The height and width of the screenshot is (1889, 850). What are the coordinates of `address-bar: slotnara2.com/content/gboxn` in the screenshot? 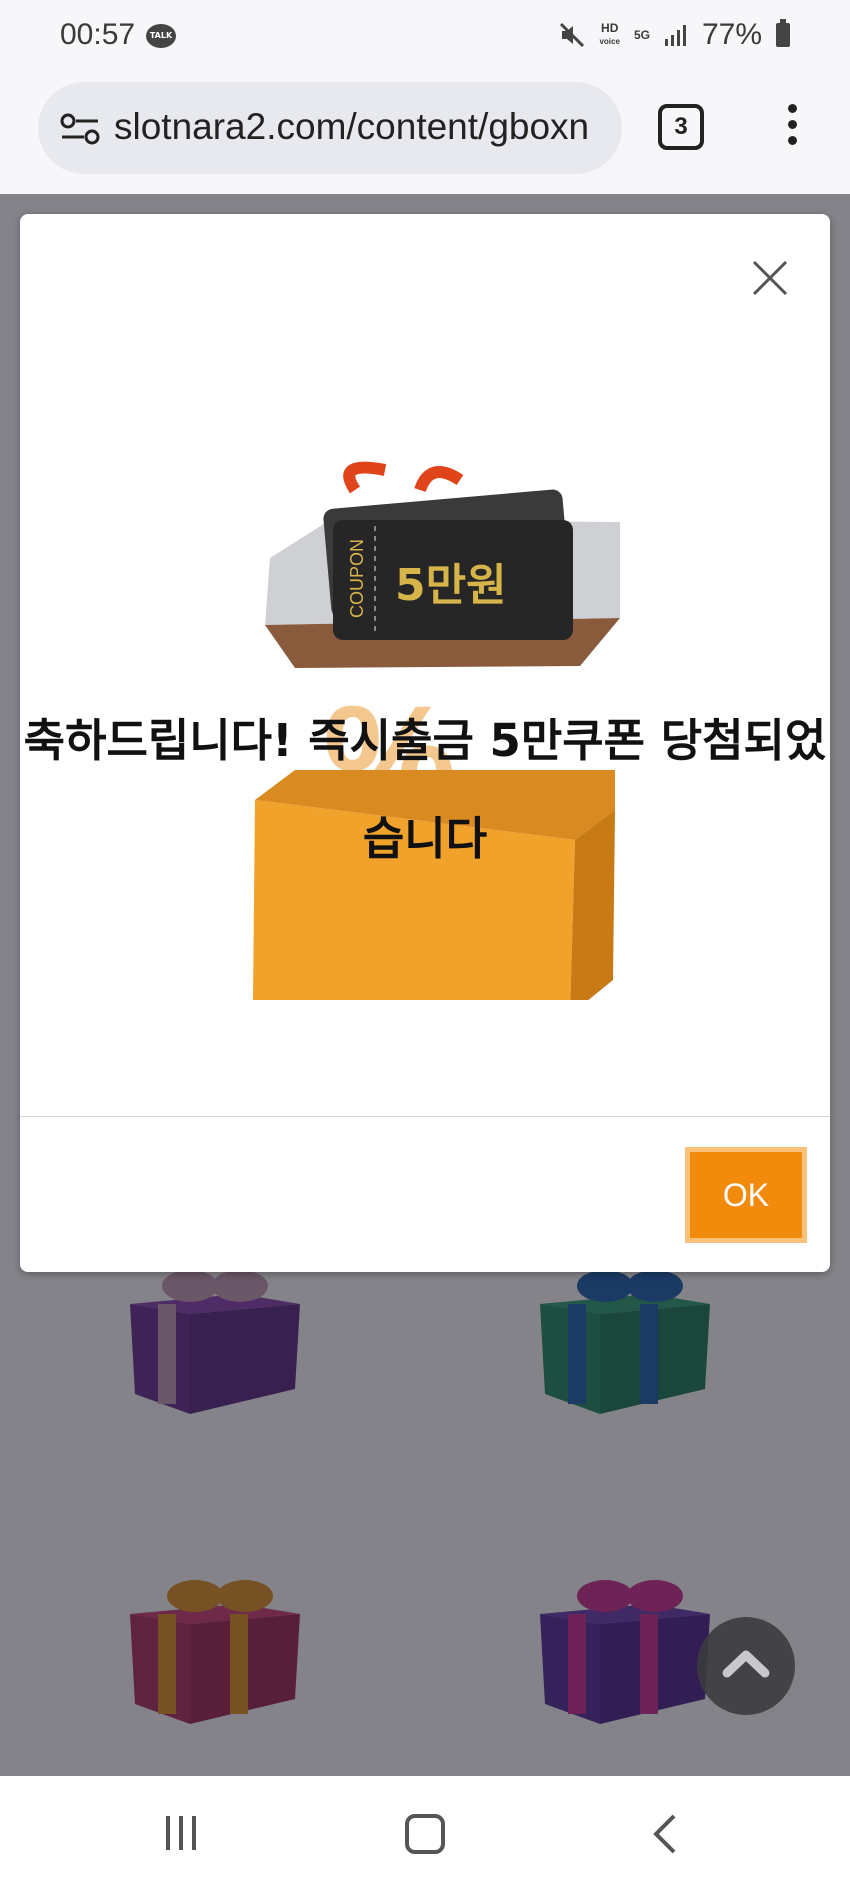 It's located at (330, 128).